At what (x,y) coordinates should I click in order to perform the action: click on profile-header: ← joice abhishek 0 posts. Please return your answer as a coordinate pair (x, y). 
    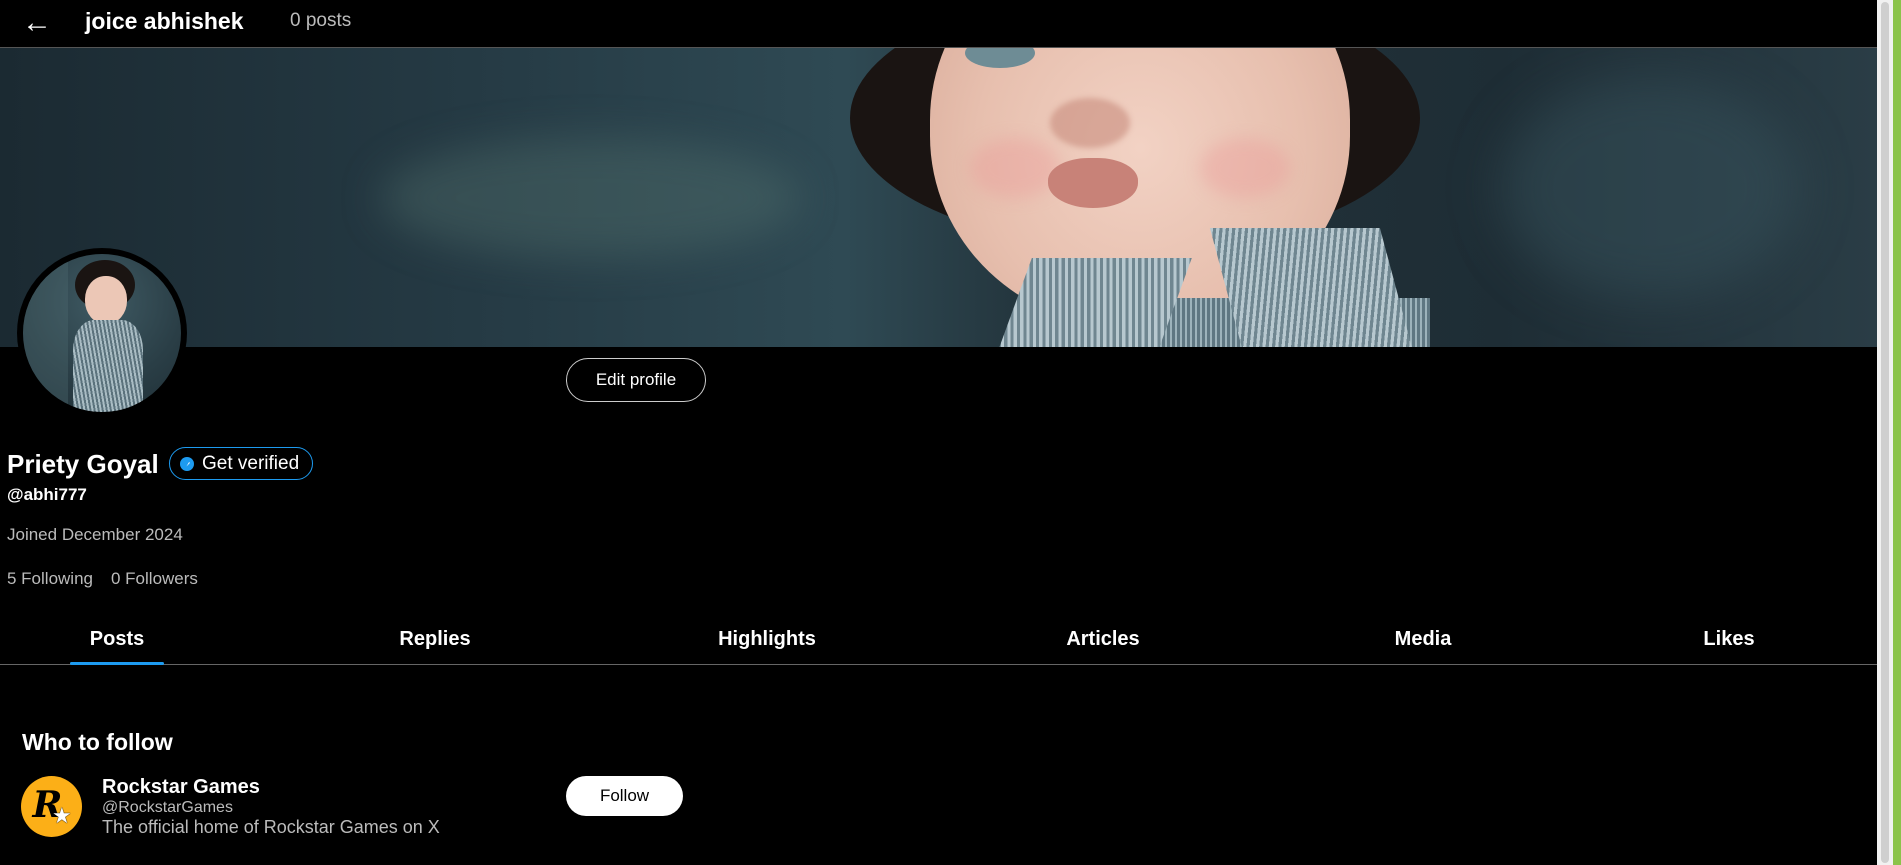
    Looking at the image, I should click on (938, 24).